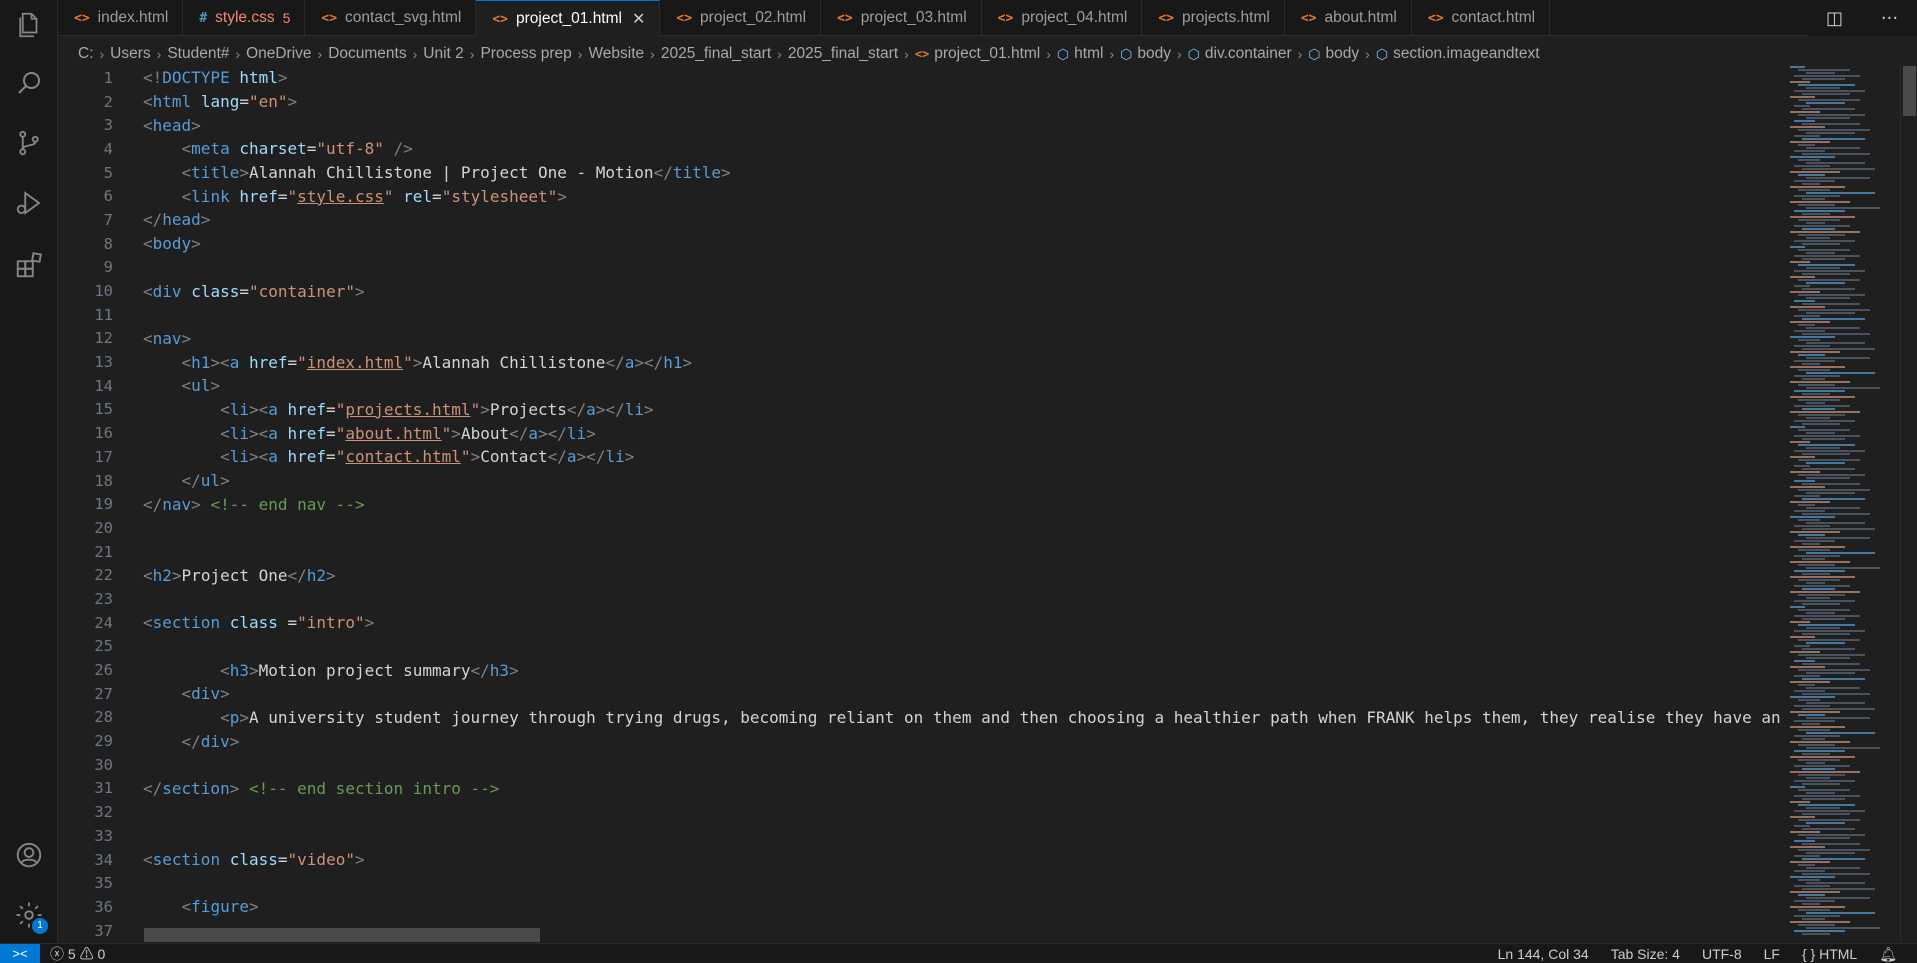 Image resolution: width=1917 pixels, height=963 pixels. What do you see at coordinates (1348, 18) in the screenshot?
I see `tab-8: <> about.html` at bounding box center [1348, 18].